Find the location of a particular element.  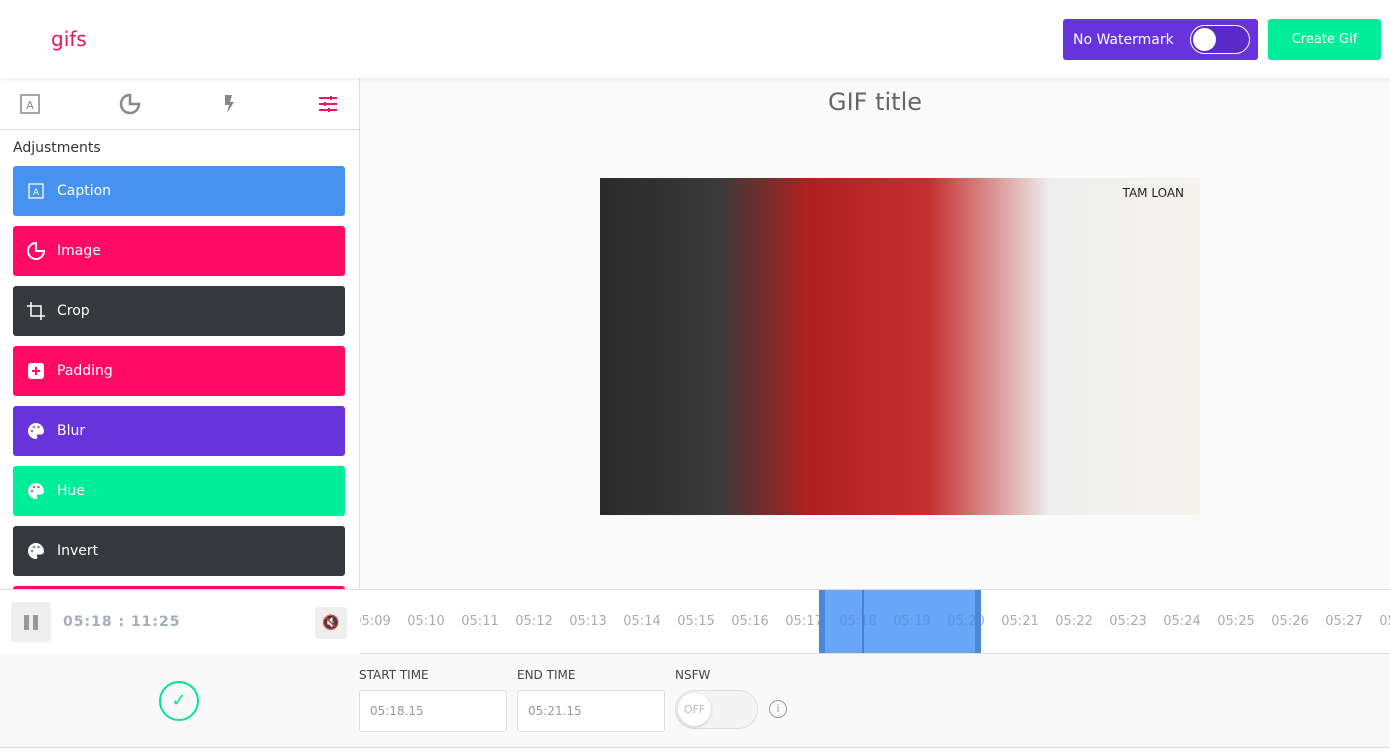

logo: gifs is located at coordinates (69, 39).